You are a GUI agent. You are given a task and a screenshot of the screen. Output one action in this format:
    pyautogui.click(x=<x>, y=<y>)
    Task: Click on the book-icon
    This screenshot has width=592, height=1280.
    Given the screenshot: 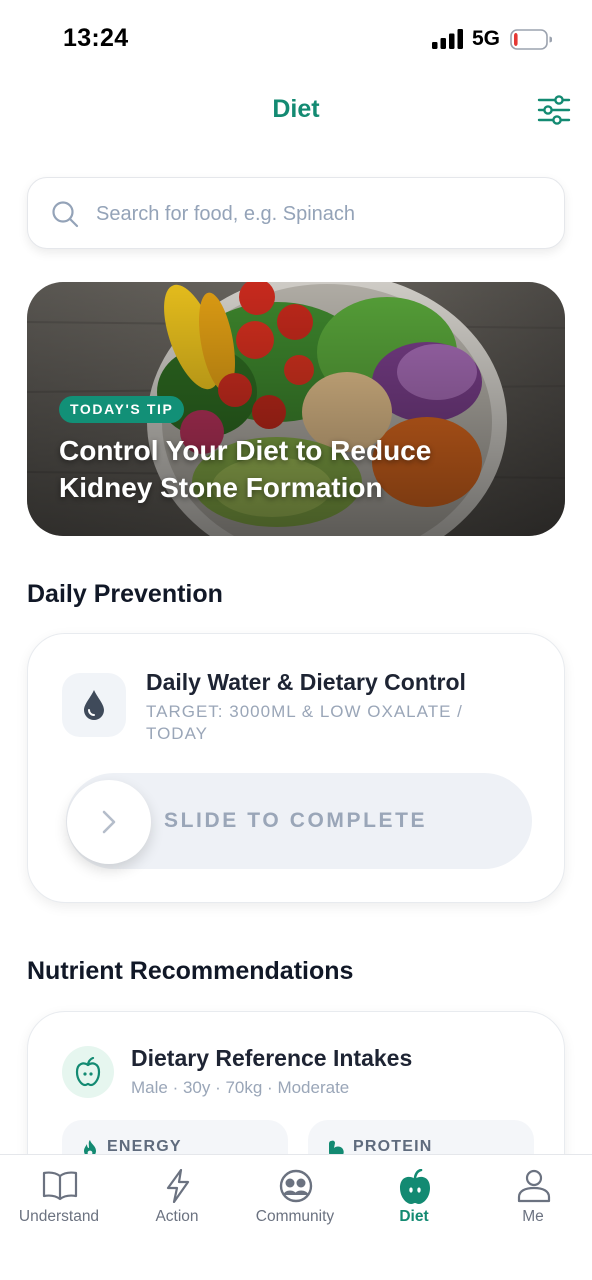 What is the action you would take?
    pyautogui.click(x=60, y=1186)
    